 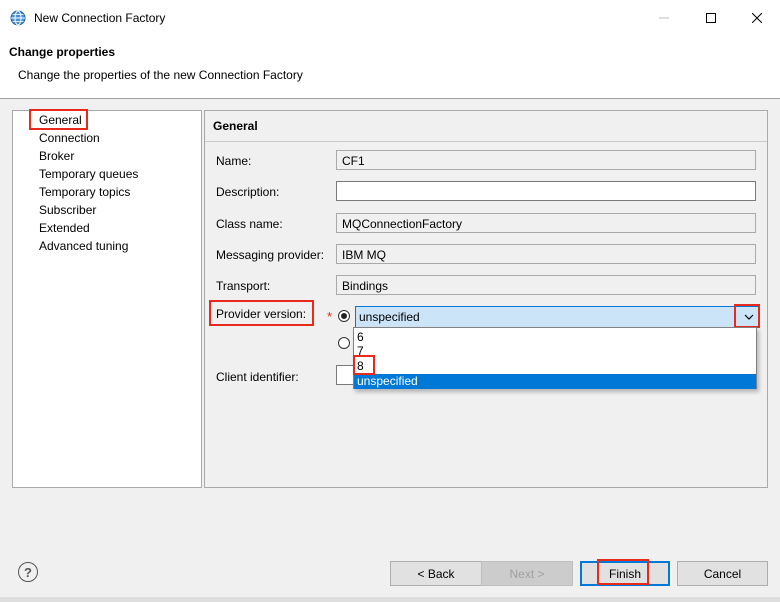 I want to click on highlight-finish, so click(x=623, y=572).